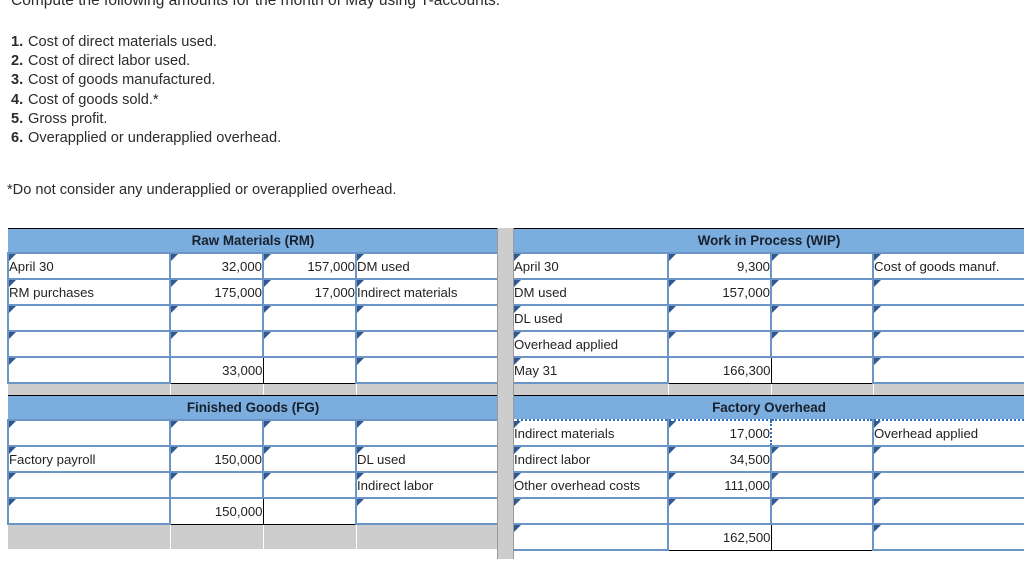 The width and height of the screenshot is (1024, 570). What do you see at coordinates (89, 459) in the screenshot?
I see `debit-label-cell: Factory payroll` at bounding box center [89, 459].